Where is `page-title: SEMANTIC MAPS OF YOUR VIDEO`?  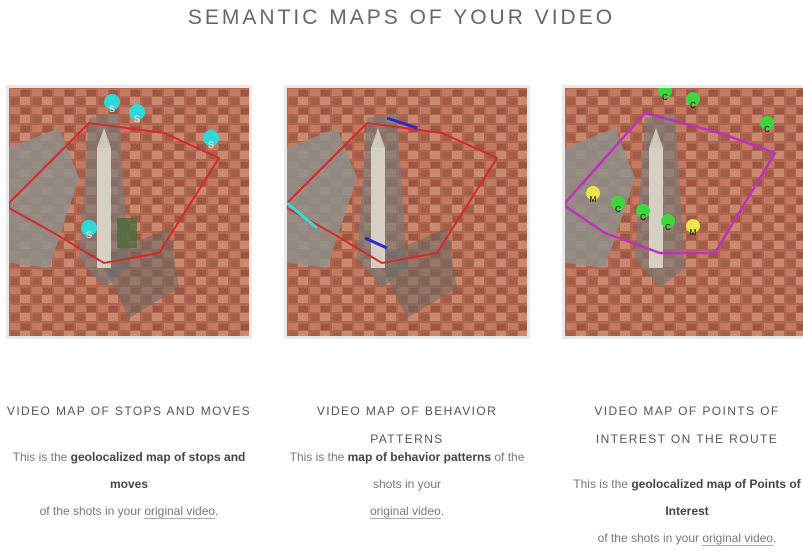
page-title: SEMANTIC MAPS OF YOUR VIDEO is located at coordinates (401, 17).